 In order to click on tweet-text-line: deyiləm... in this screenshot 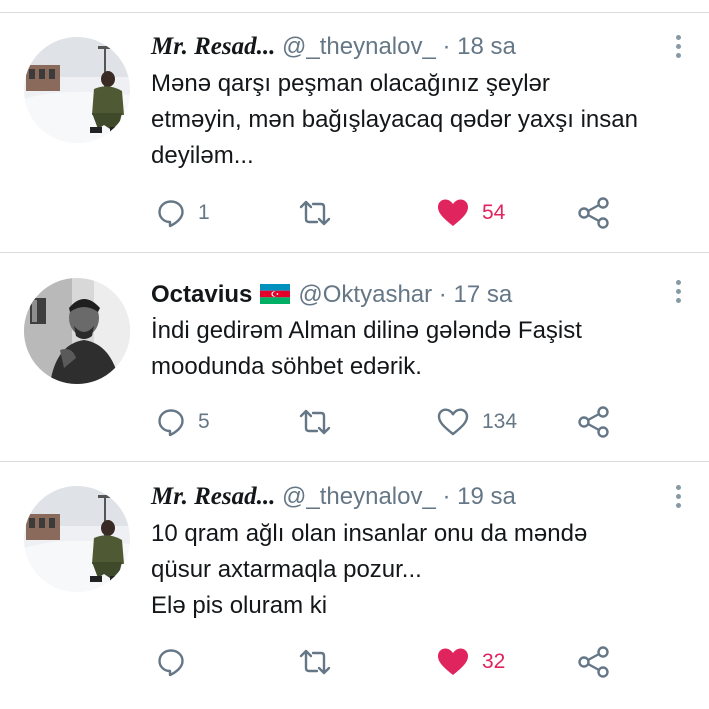, I will do `click(202, 155)`.